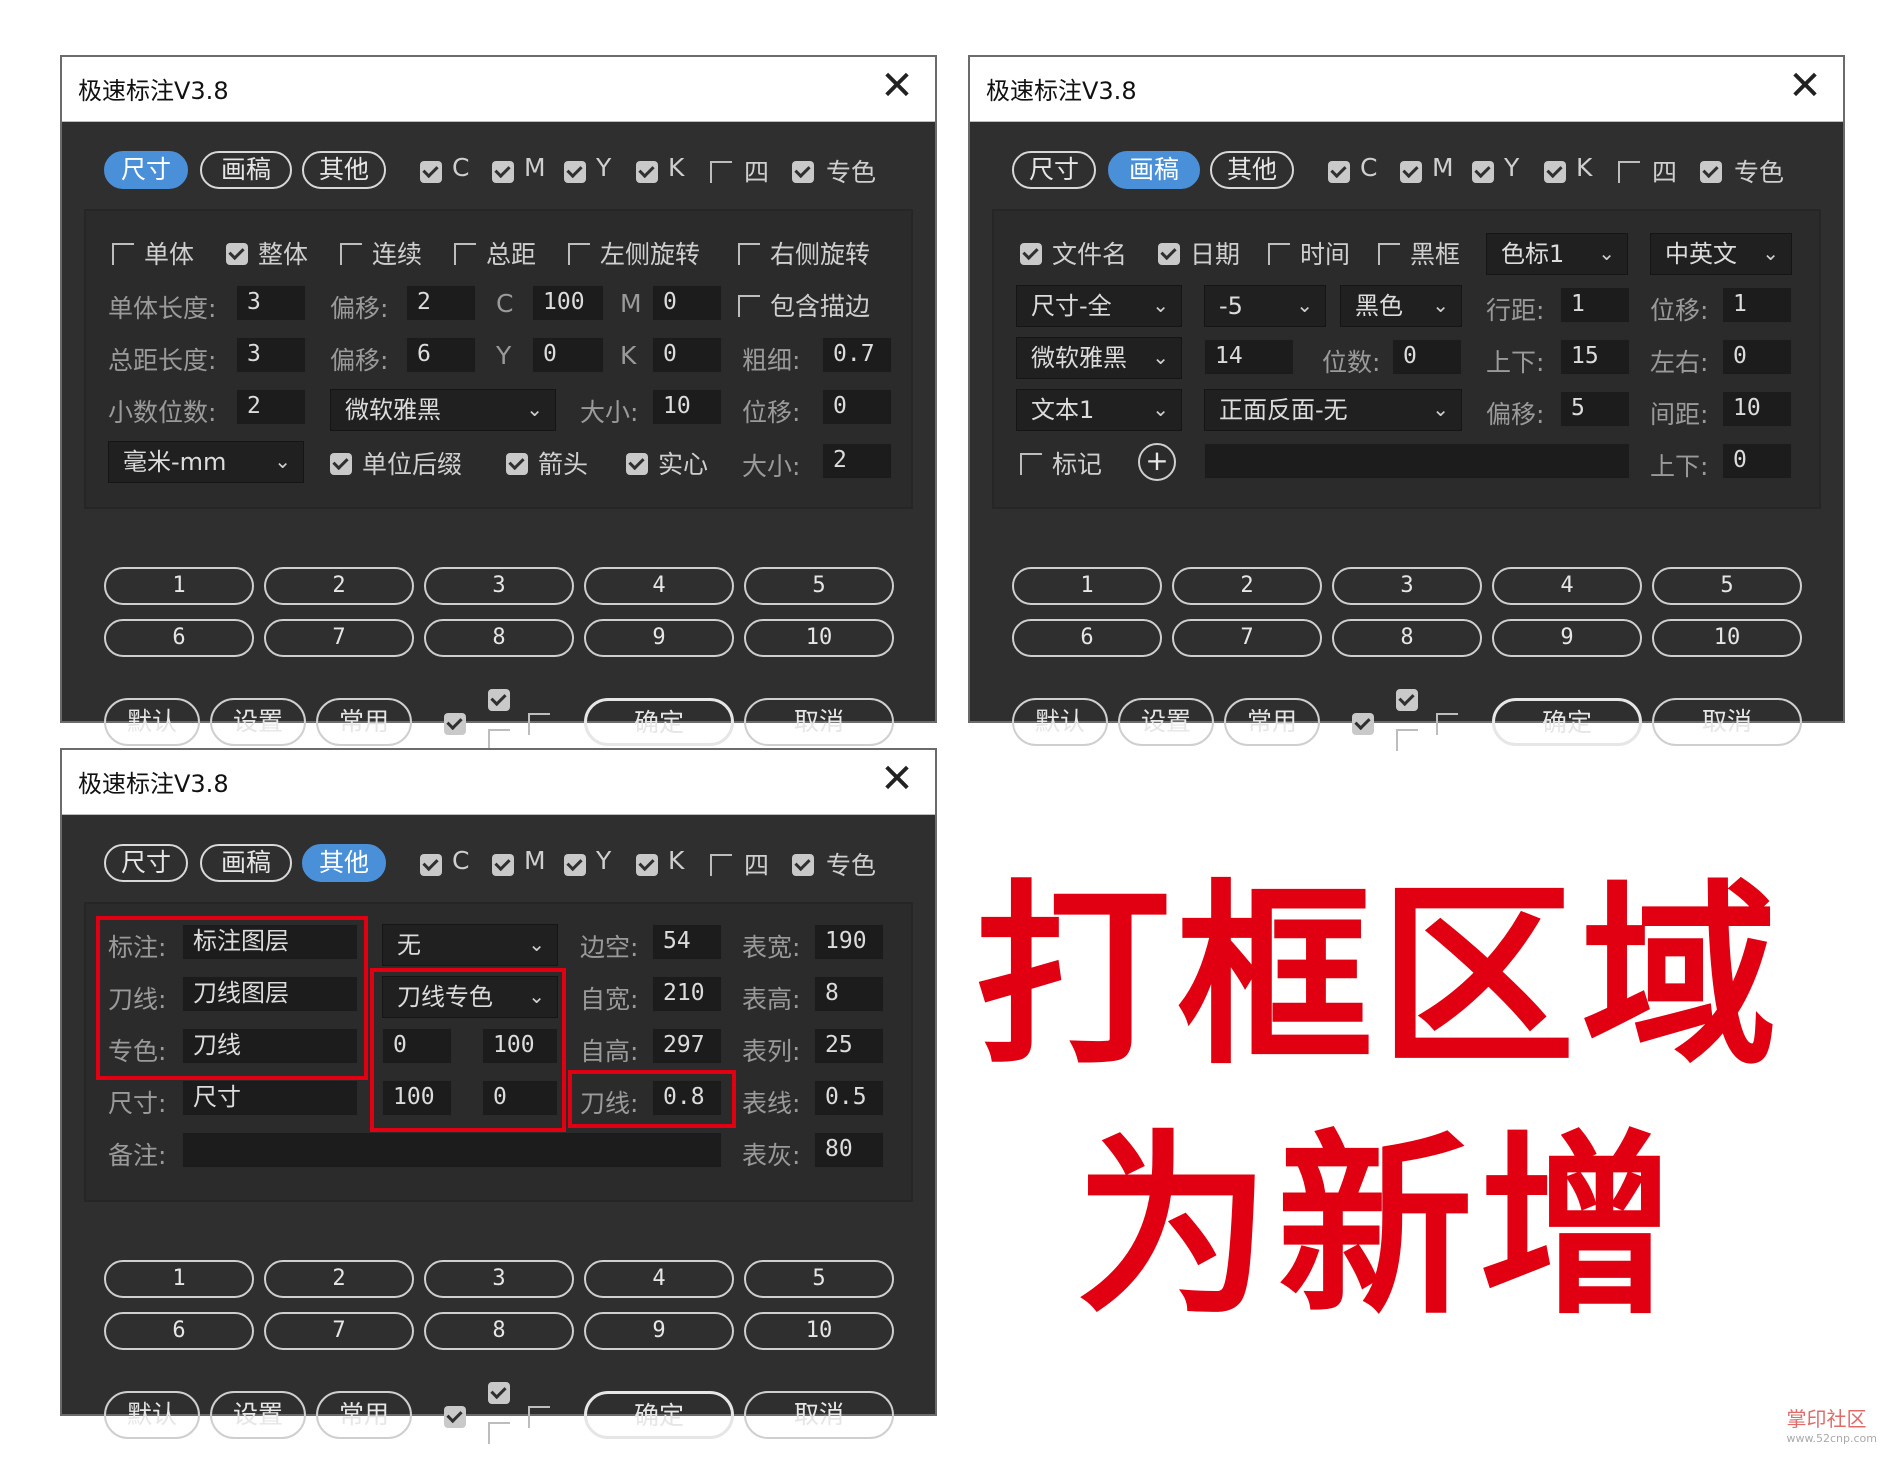  What do you see at coordinates (857, 461) in the screenshot?
I see `size2-input: 2` at bounding box center [857, 461].